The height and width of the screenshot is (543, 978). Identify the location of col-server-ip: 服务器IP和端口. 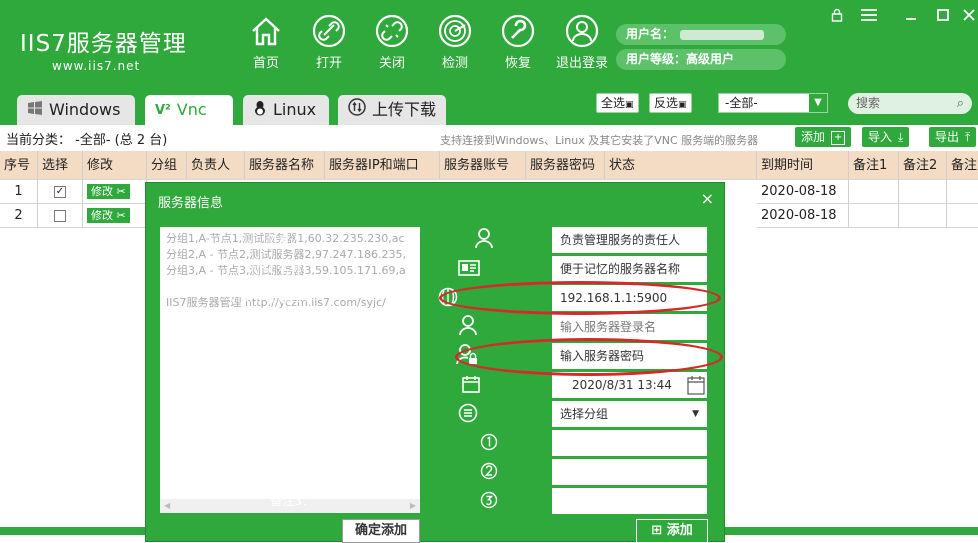
(382, 165).